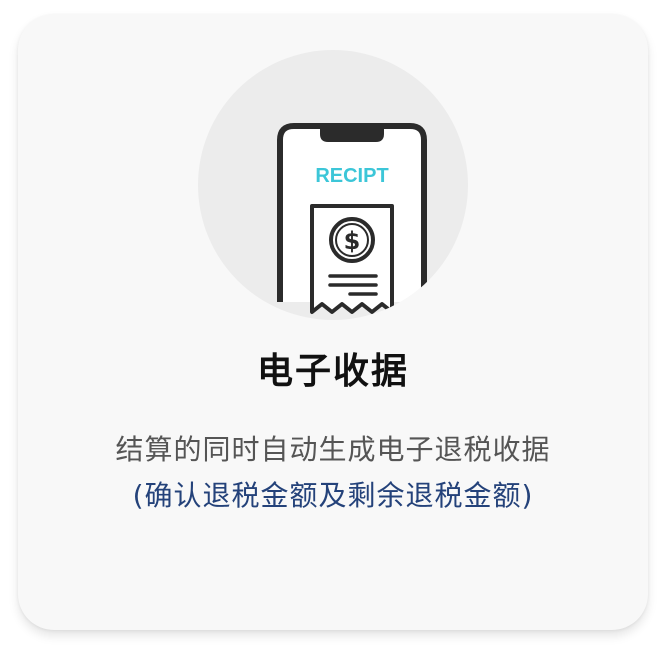  Describe the element at coordinates (352, 241) in the screenshot. I see `dollar-sign-icon: $` at that location.